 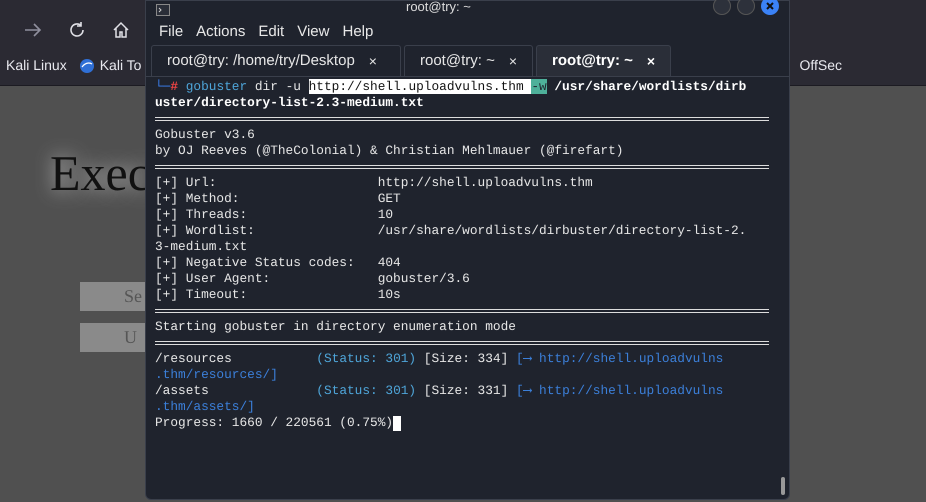 I want to click on terminal-line: /assets (Status: 301) [Size: 331] [⟶ http://shell.uploadvulns, so click(x=439, y=391).